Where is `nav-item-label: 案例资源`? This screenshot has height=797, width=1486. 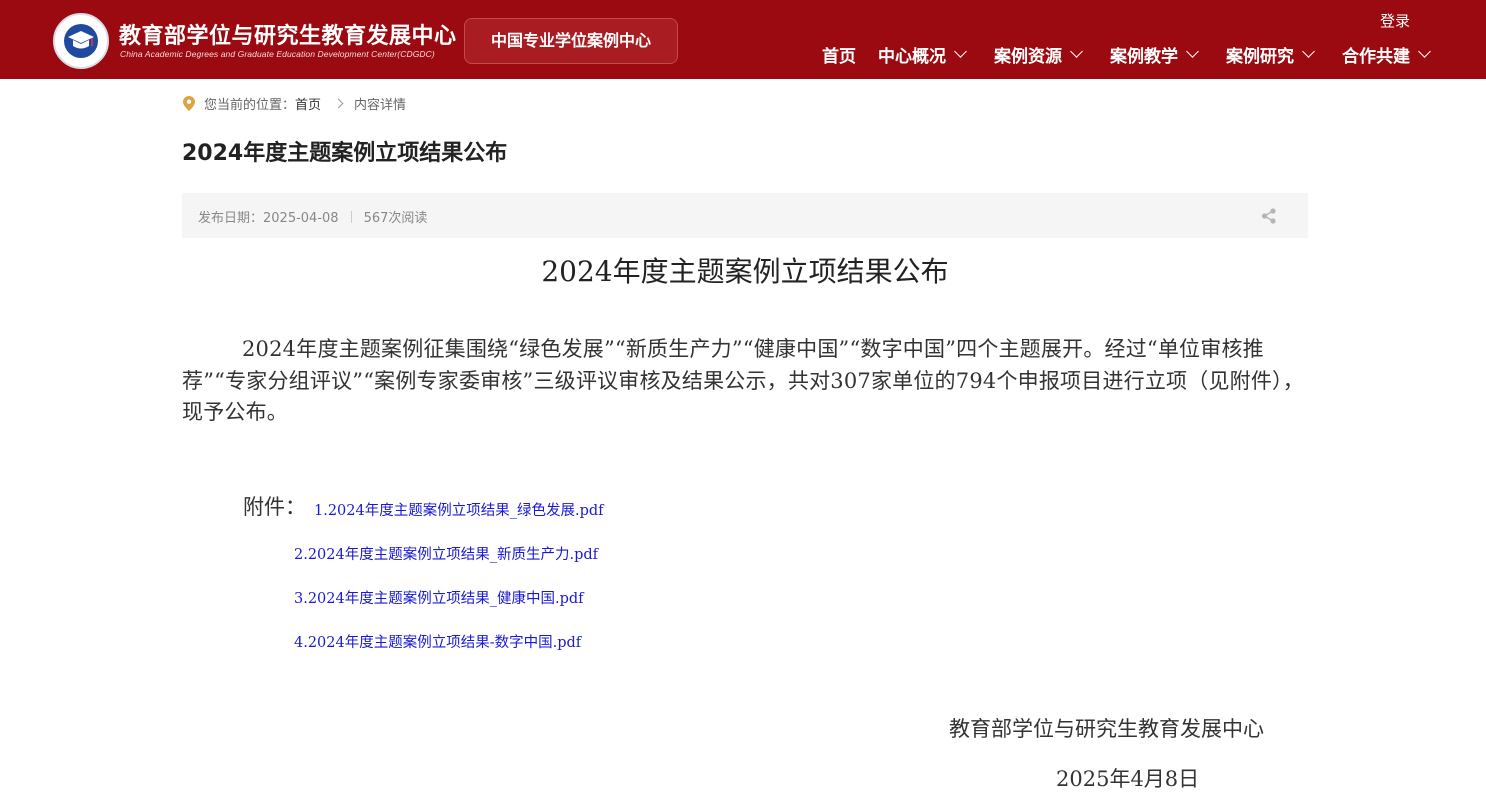
nav-item-label: 案例资源 is located at coordinates (1028, 56).